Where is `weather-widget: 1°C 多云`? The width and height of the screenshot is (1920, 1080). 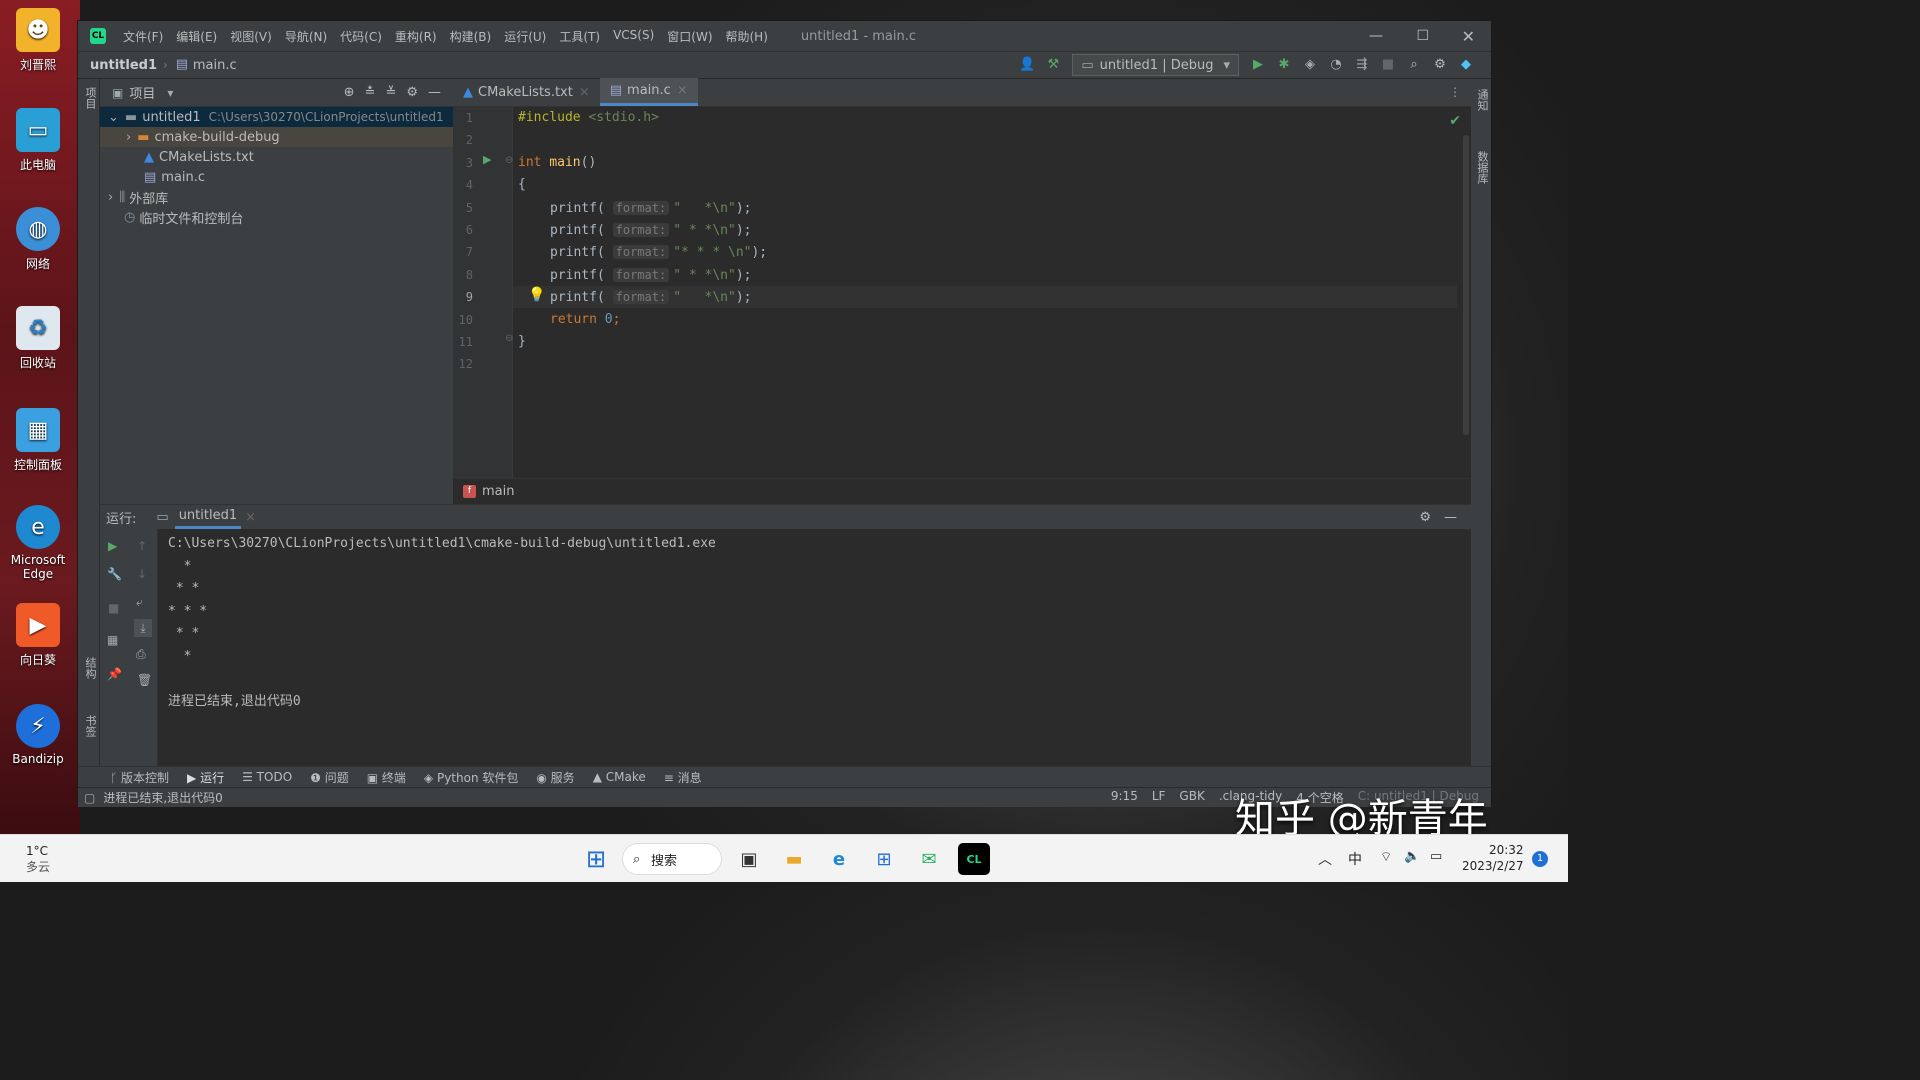 weather-widget: 1°C 多云 is located at coordinates (38, 859).